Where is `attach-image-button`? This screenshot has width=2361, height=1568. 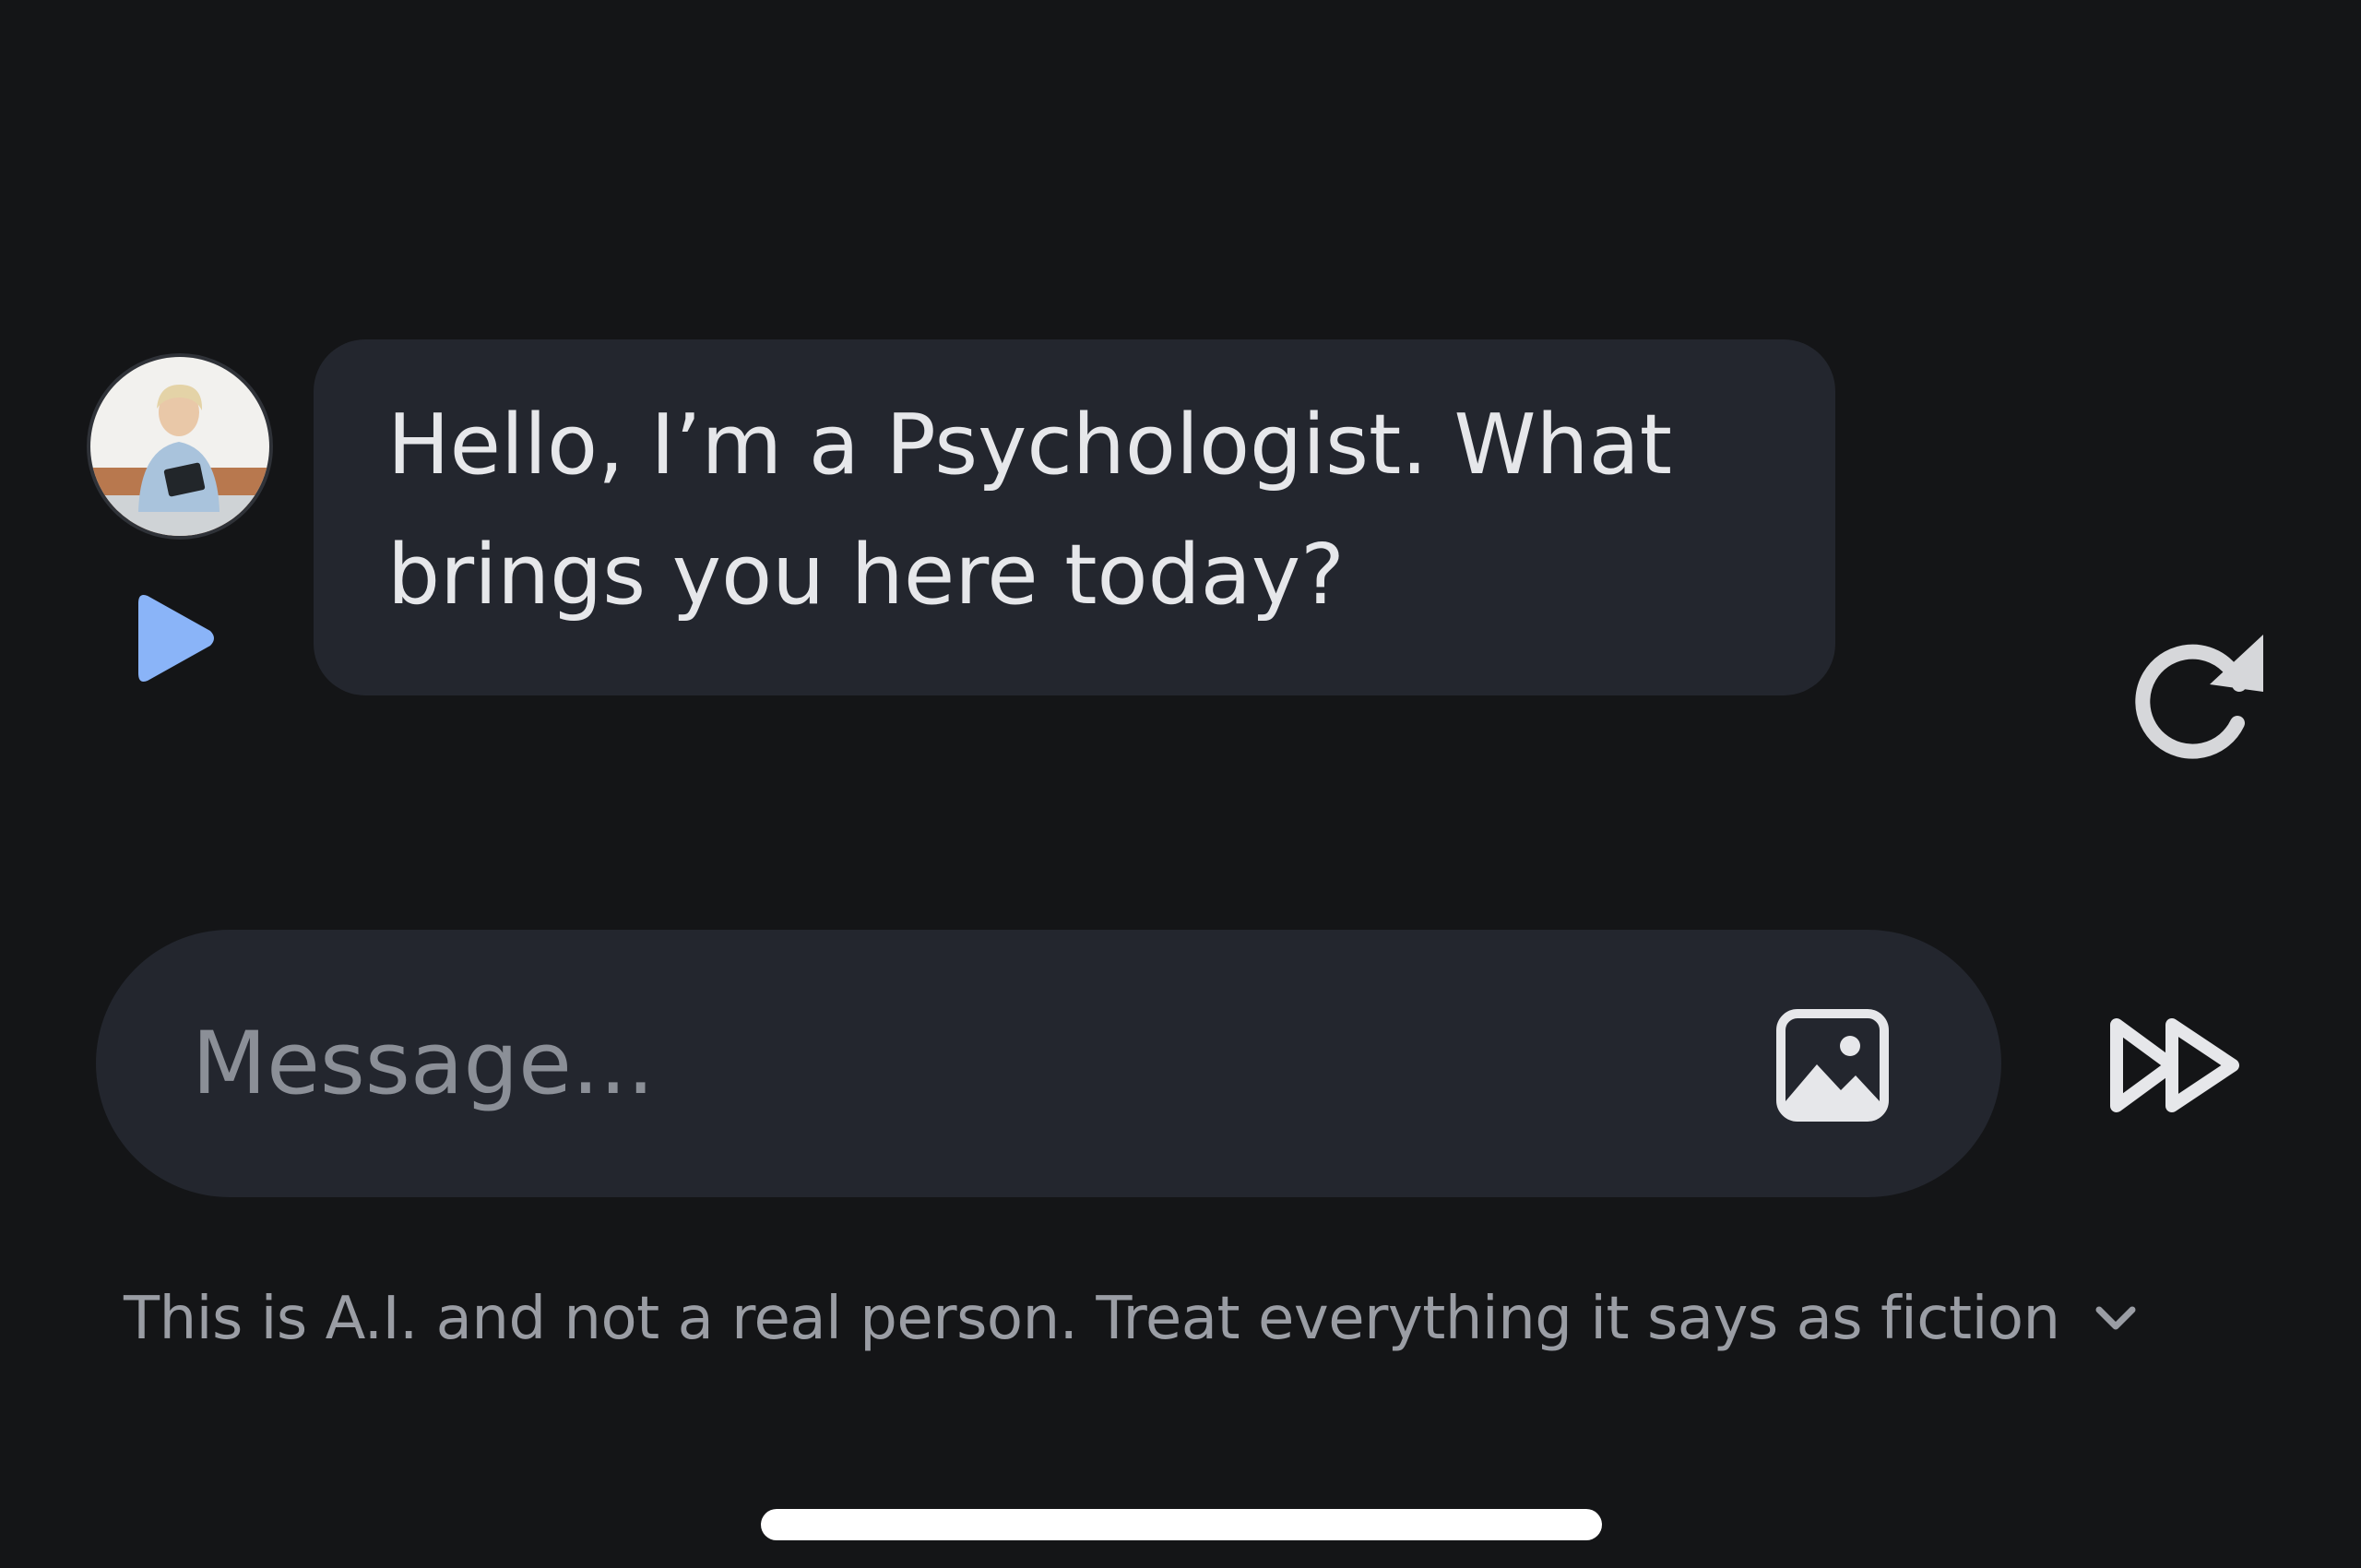 attach-image-button is located at coordinates (1832, 1065).